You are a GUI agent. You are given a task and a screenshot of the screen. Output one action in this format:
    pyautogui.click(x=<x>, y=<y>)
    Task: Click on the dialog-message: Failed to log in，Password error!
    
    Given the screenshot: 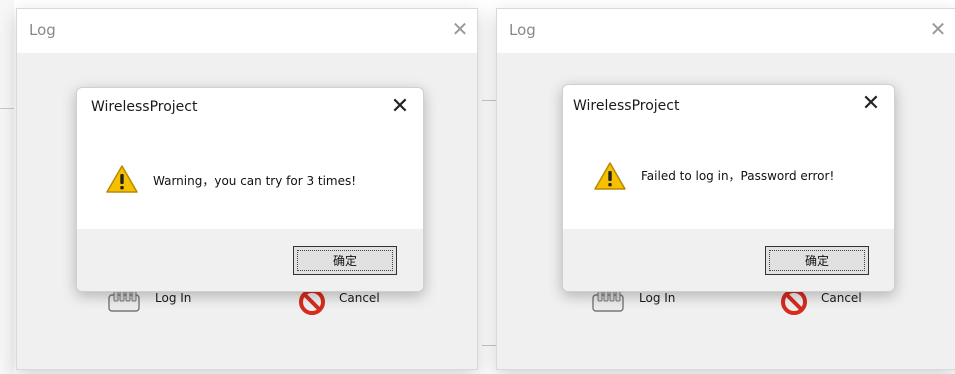 What is the action you would take?
    pyautogui.click(x=738, y=176)
    